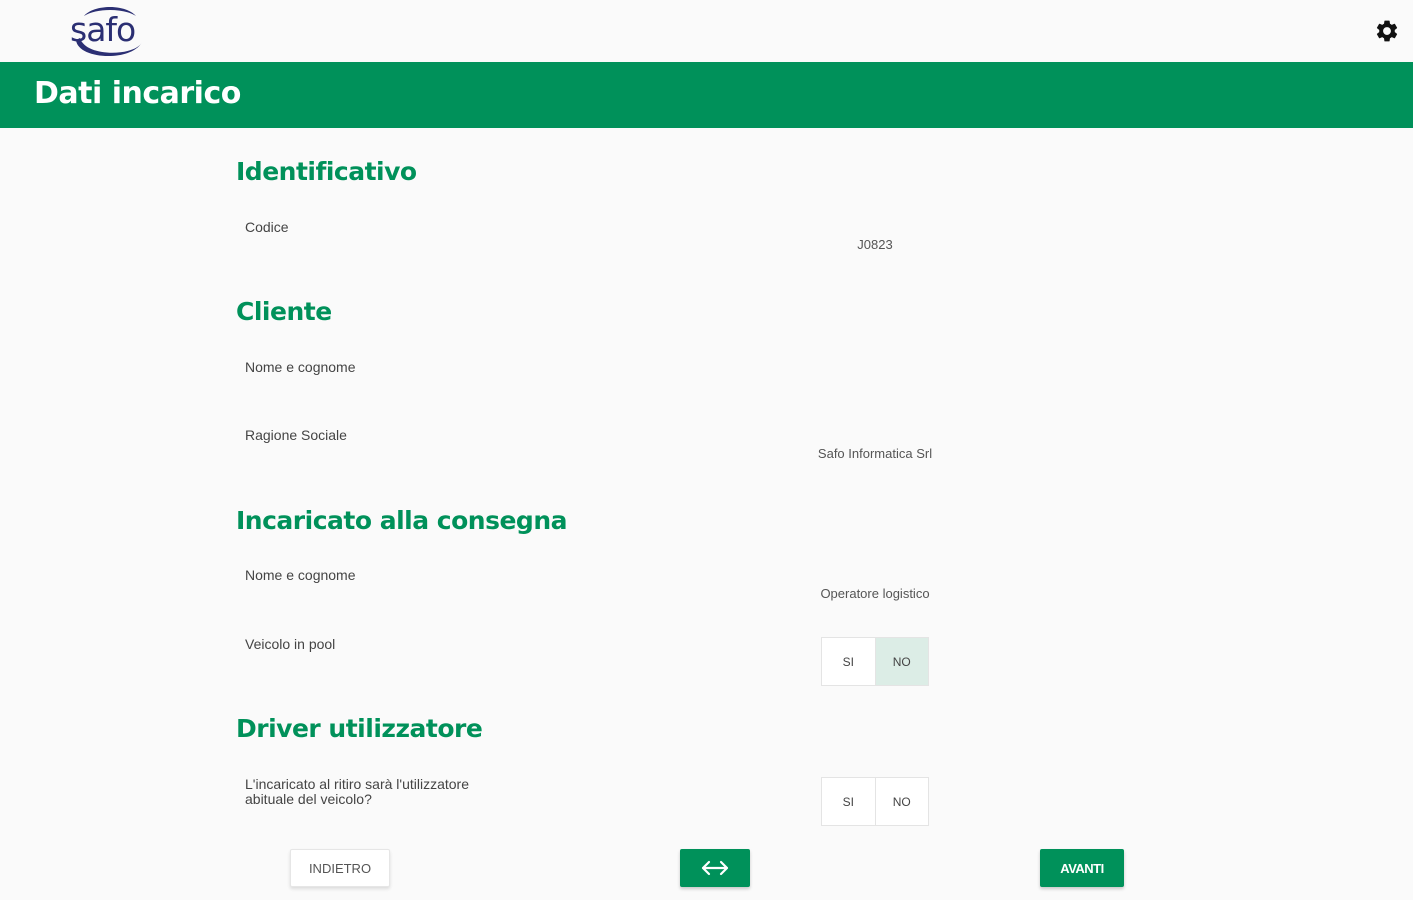 The height and width of the screenshot is (900, 1413). What do you see at coordinates (1082, 868) in the screenshot?
I see `next-button: AVANTI` at bounding box center [1082, 868].